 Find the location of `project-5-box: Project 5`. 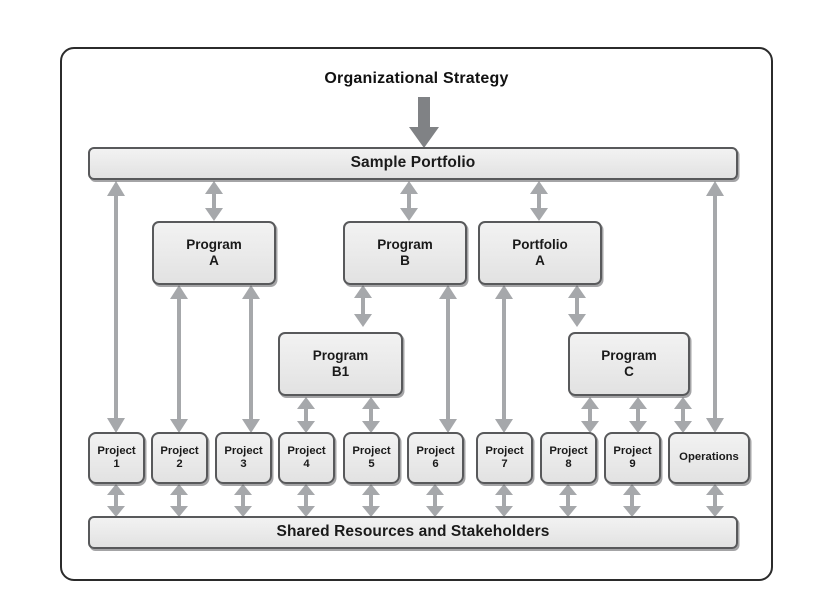

project-5-box: Project 5 is located at coordinates (371, 458).